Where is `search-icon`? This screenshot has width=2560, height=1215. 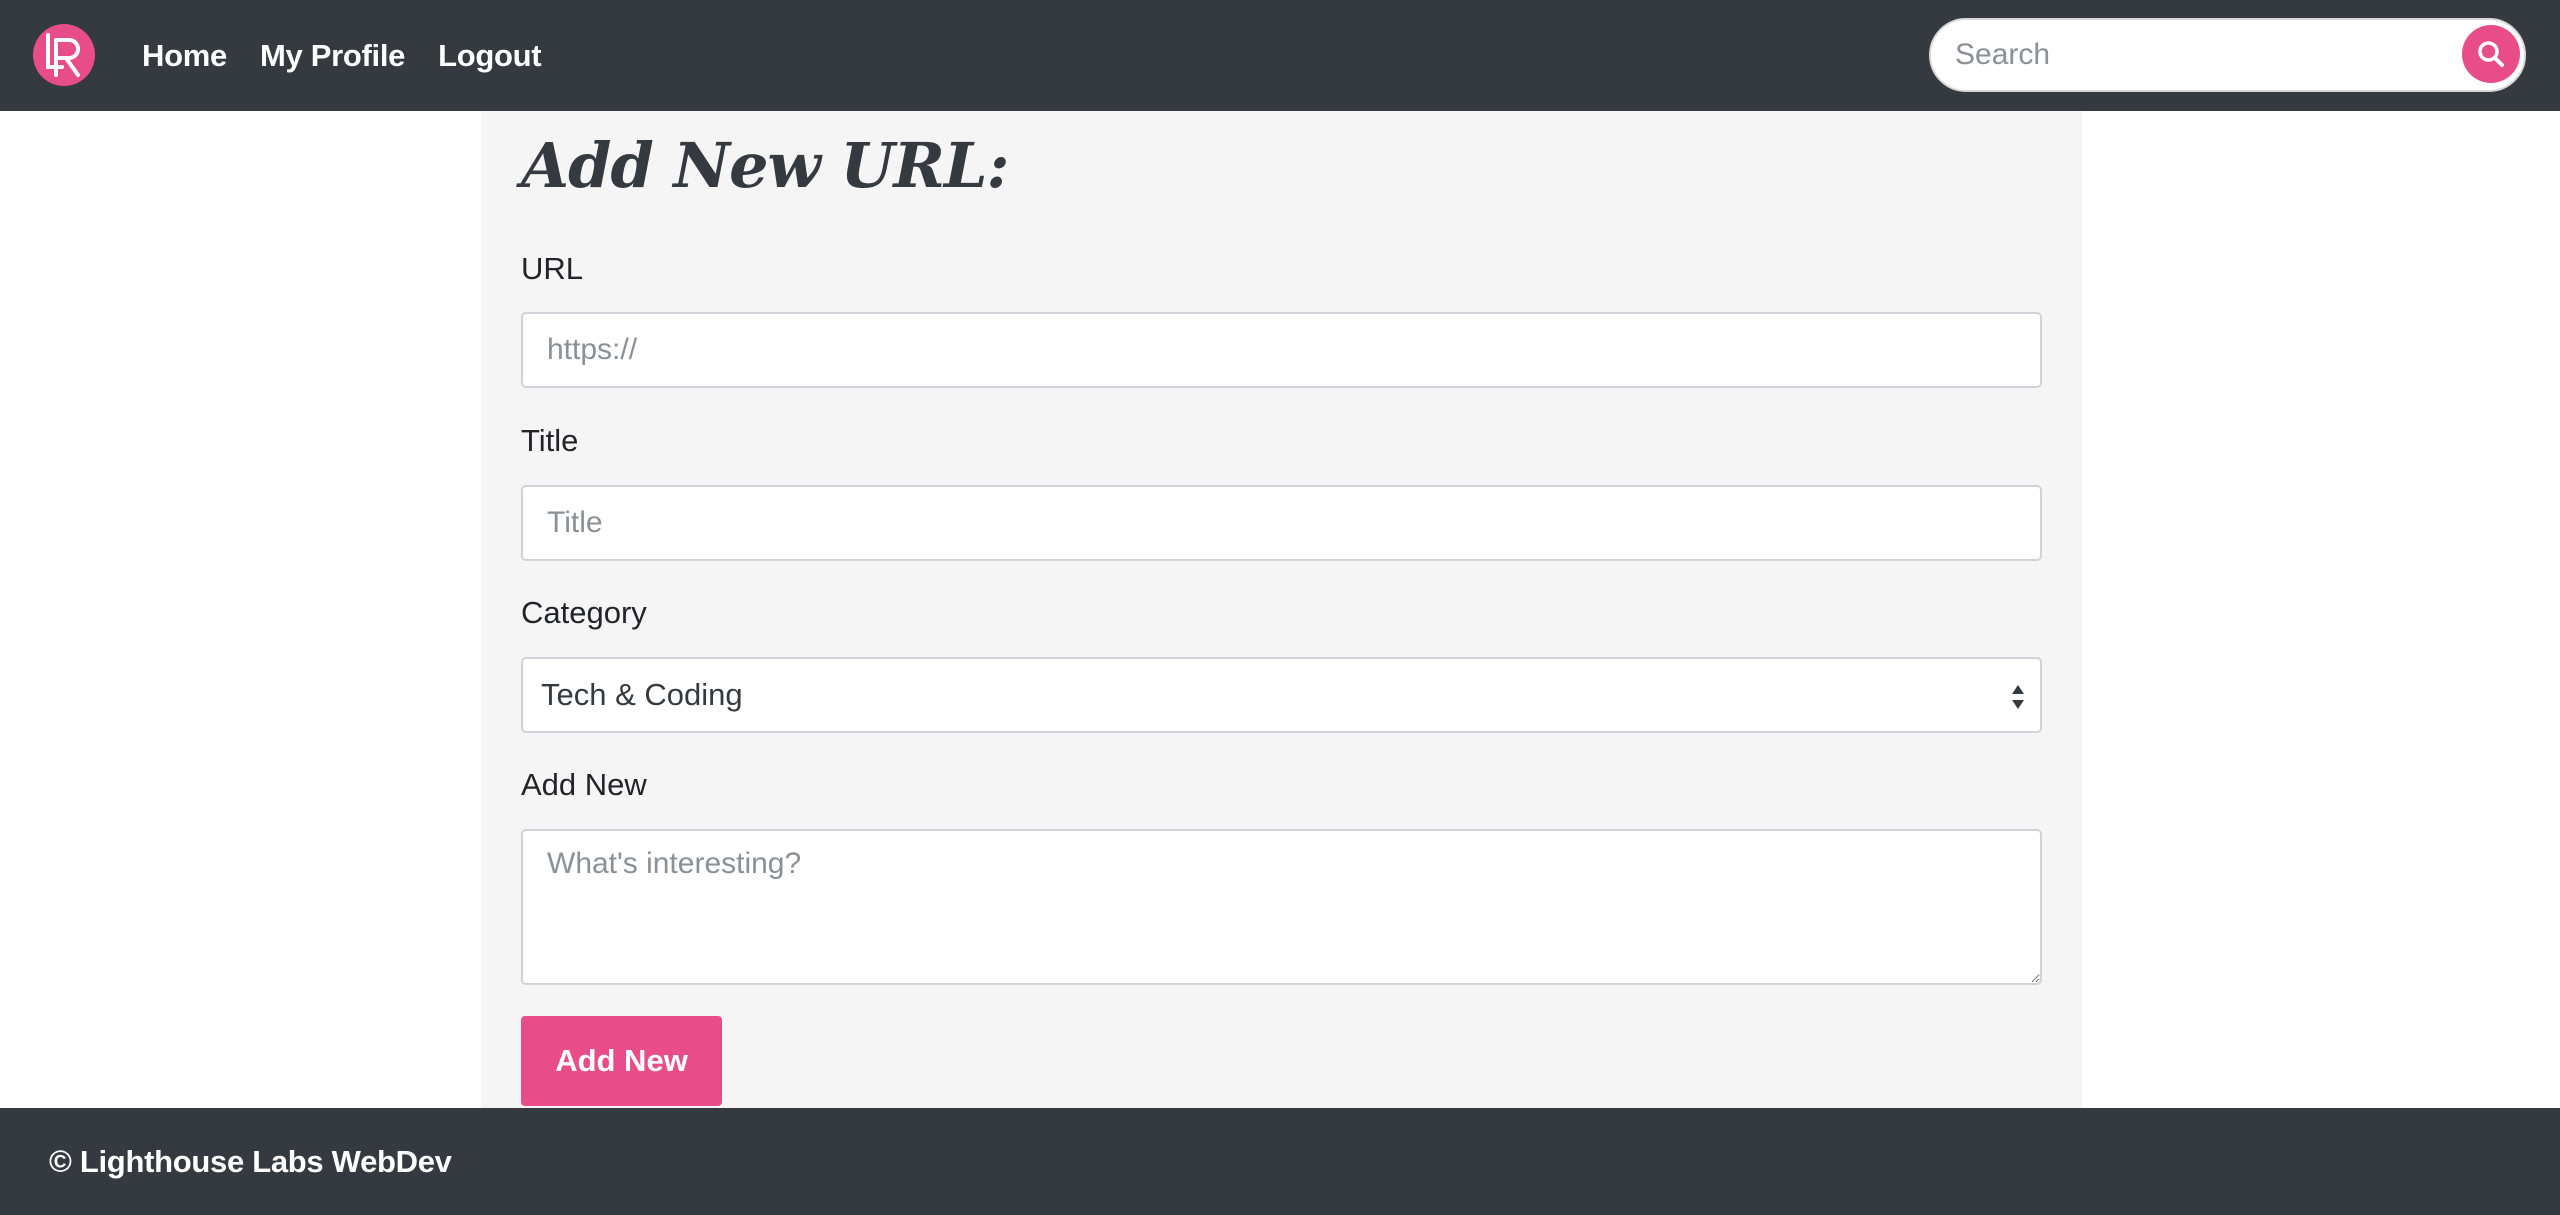
search-icon is located at coordinates (2491, 54).